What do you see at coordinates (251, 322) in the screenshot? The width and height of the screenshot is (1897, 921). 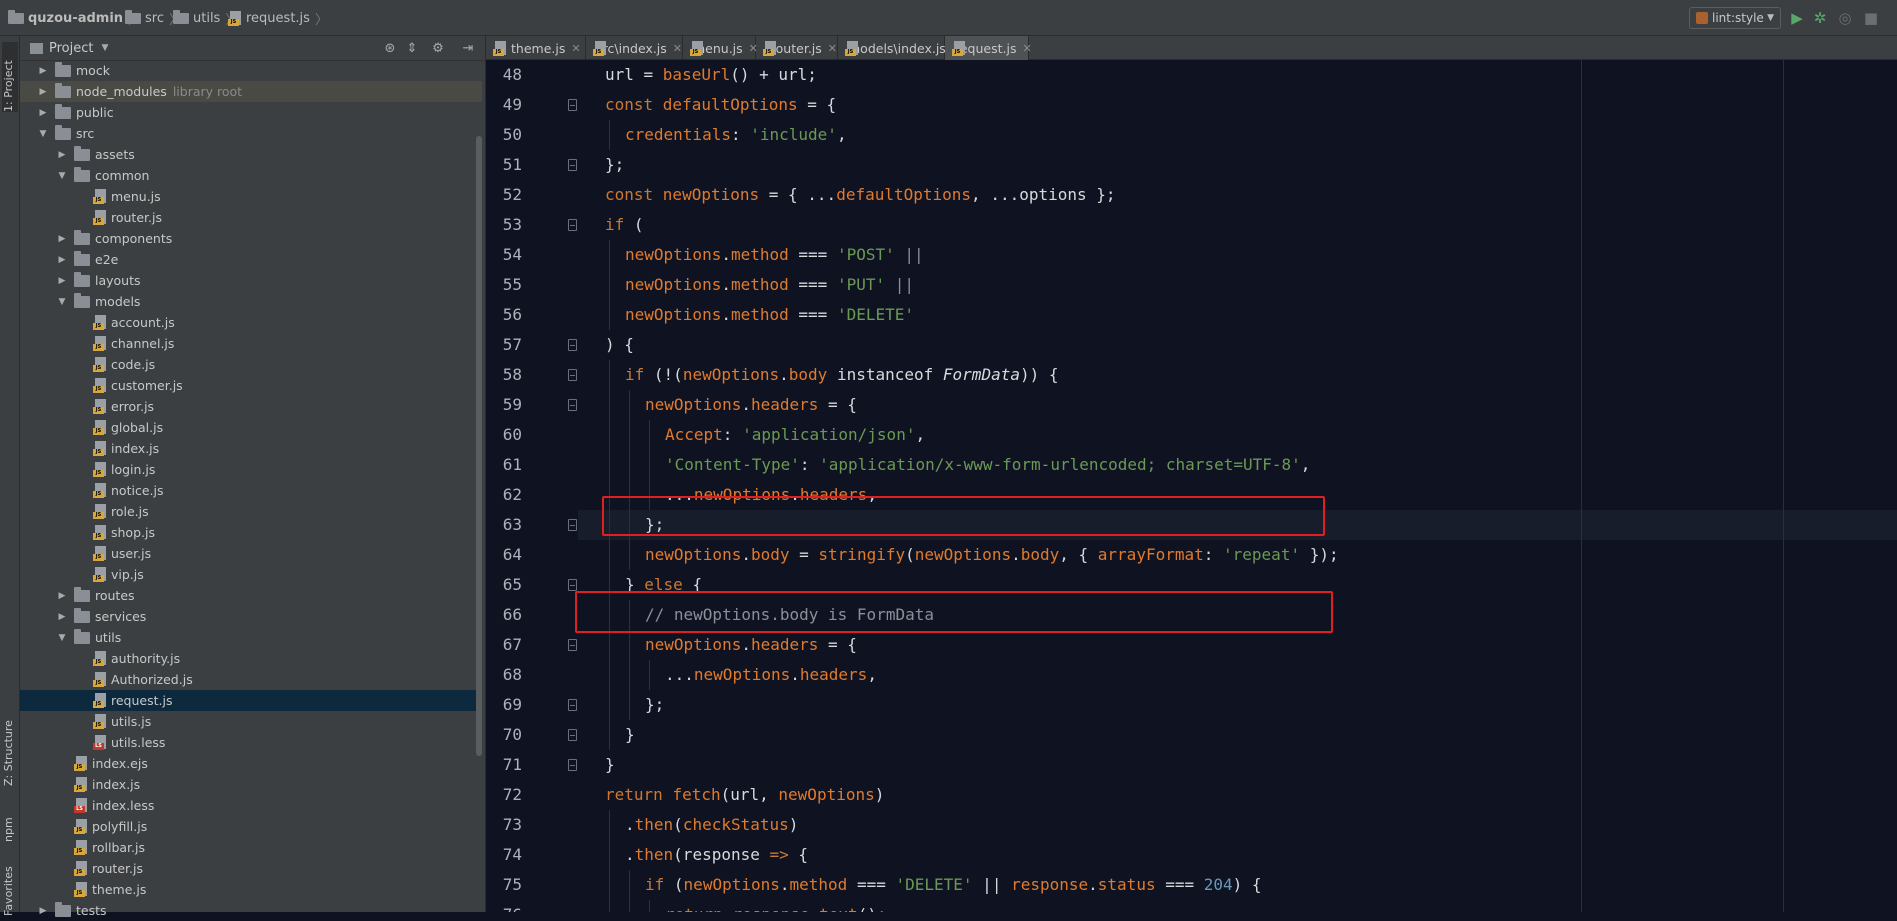 I see `tree-file-account-js: JSaccount.js` at bounding box center [251, 322].